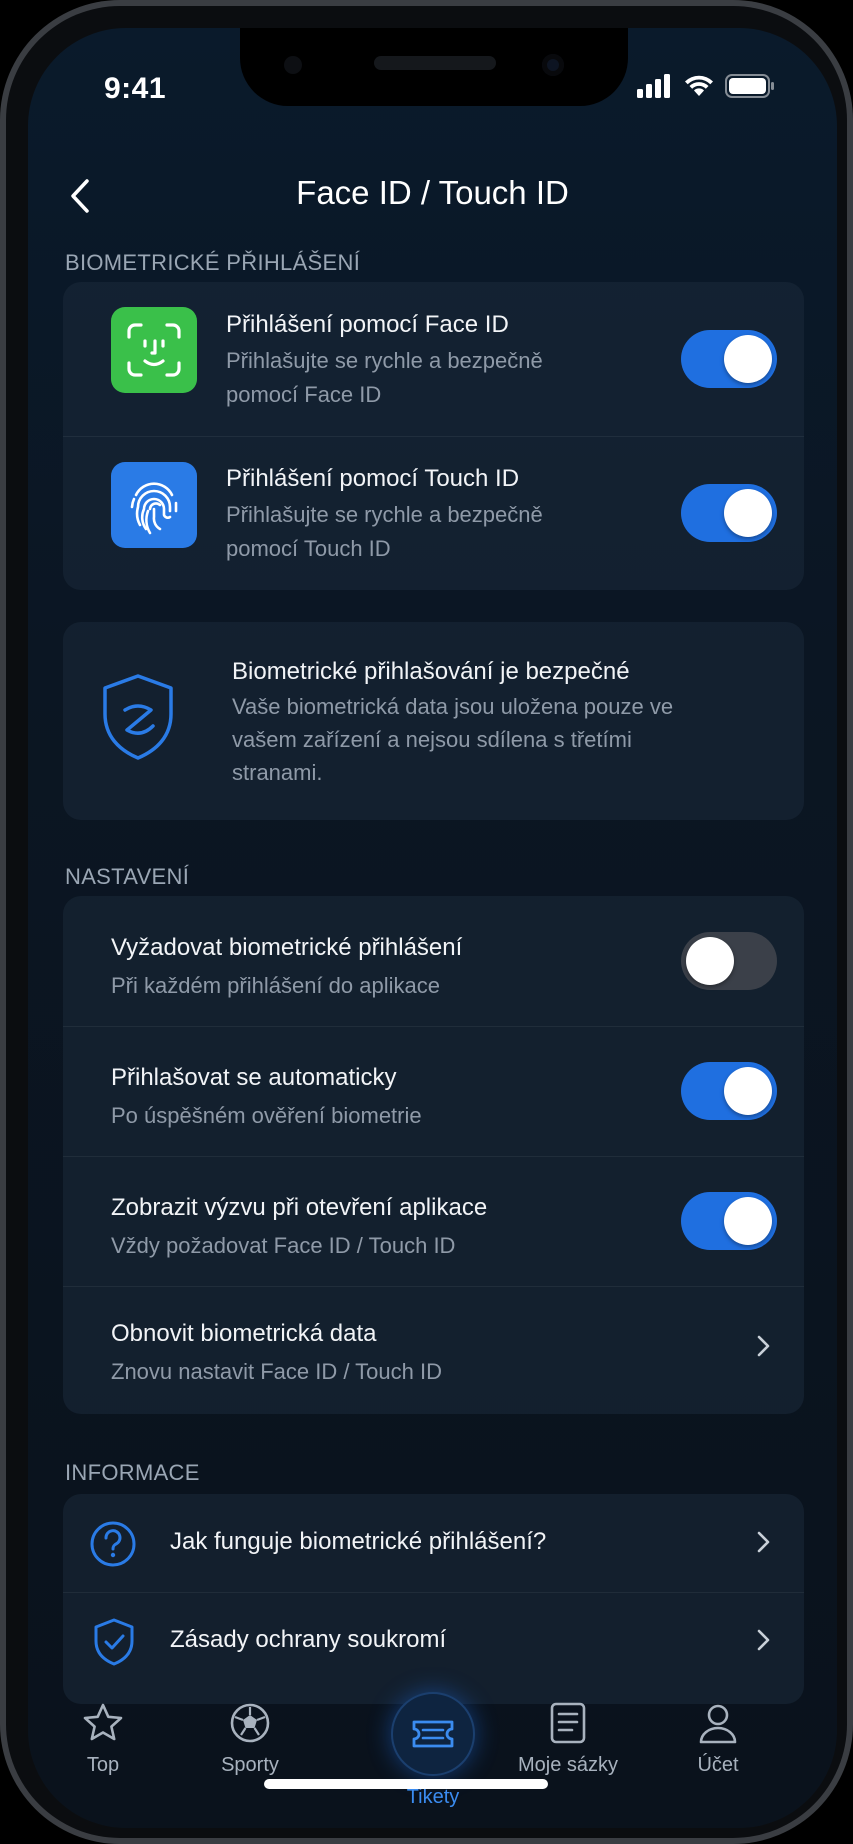  I want to click on soccer-ball-icon, so click(250, 1723).